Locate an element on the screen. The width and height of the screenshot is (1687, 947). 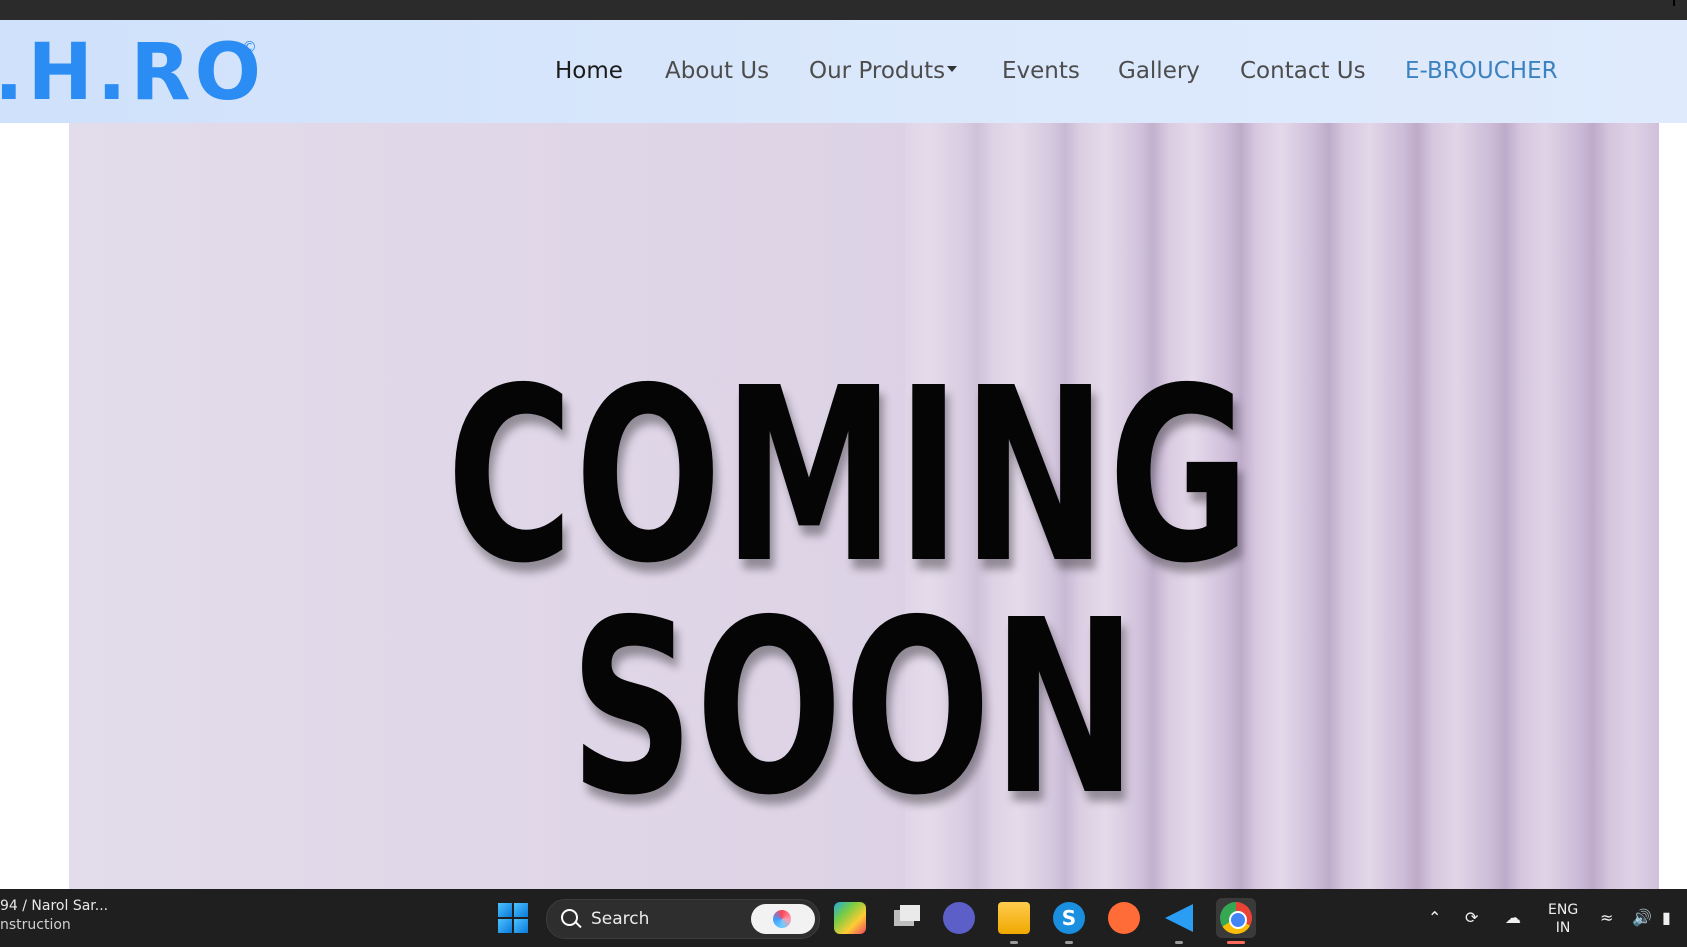
vscode-running-indicator is located at coordinates (1179, 942).